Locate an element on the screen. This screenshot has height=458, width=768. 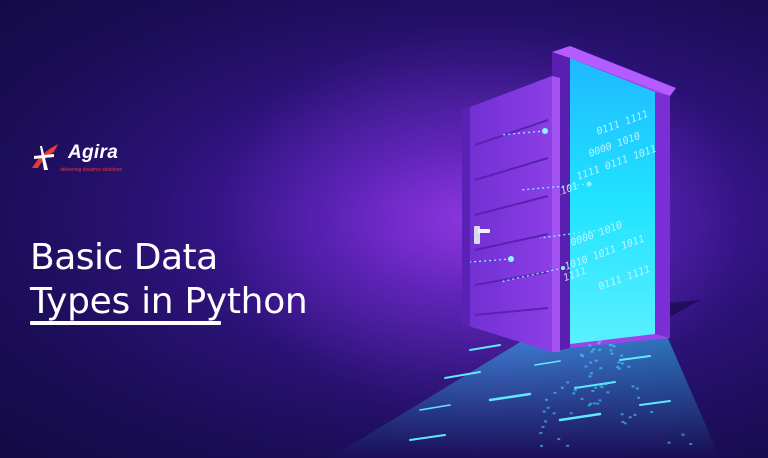
page-title: Basic Data Types in Python is located at coordinates (169, 280).